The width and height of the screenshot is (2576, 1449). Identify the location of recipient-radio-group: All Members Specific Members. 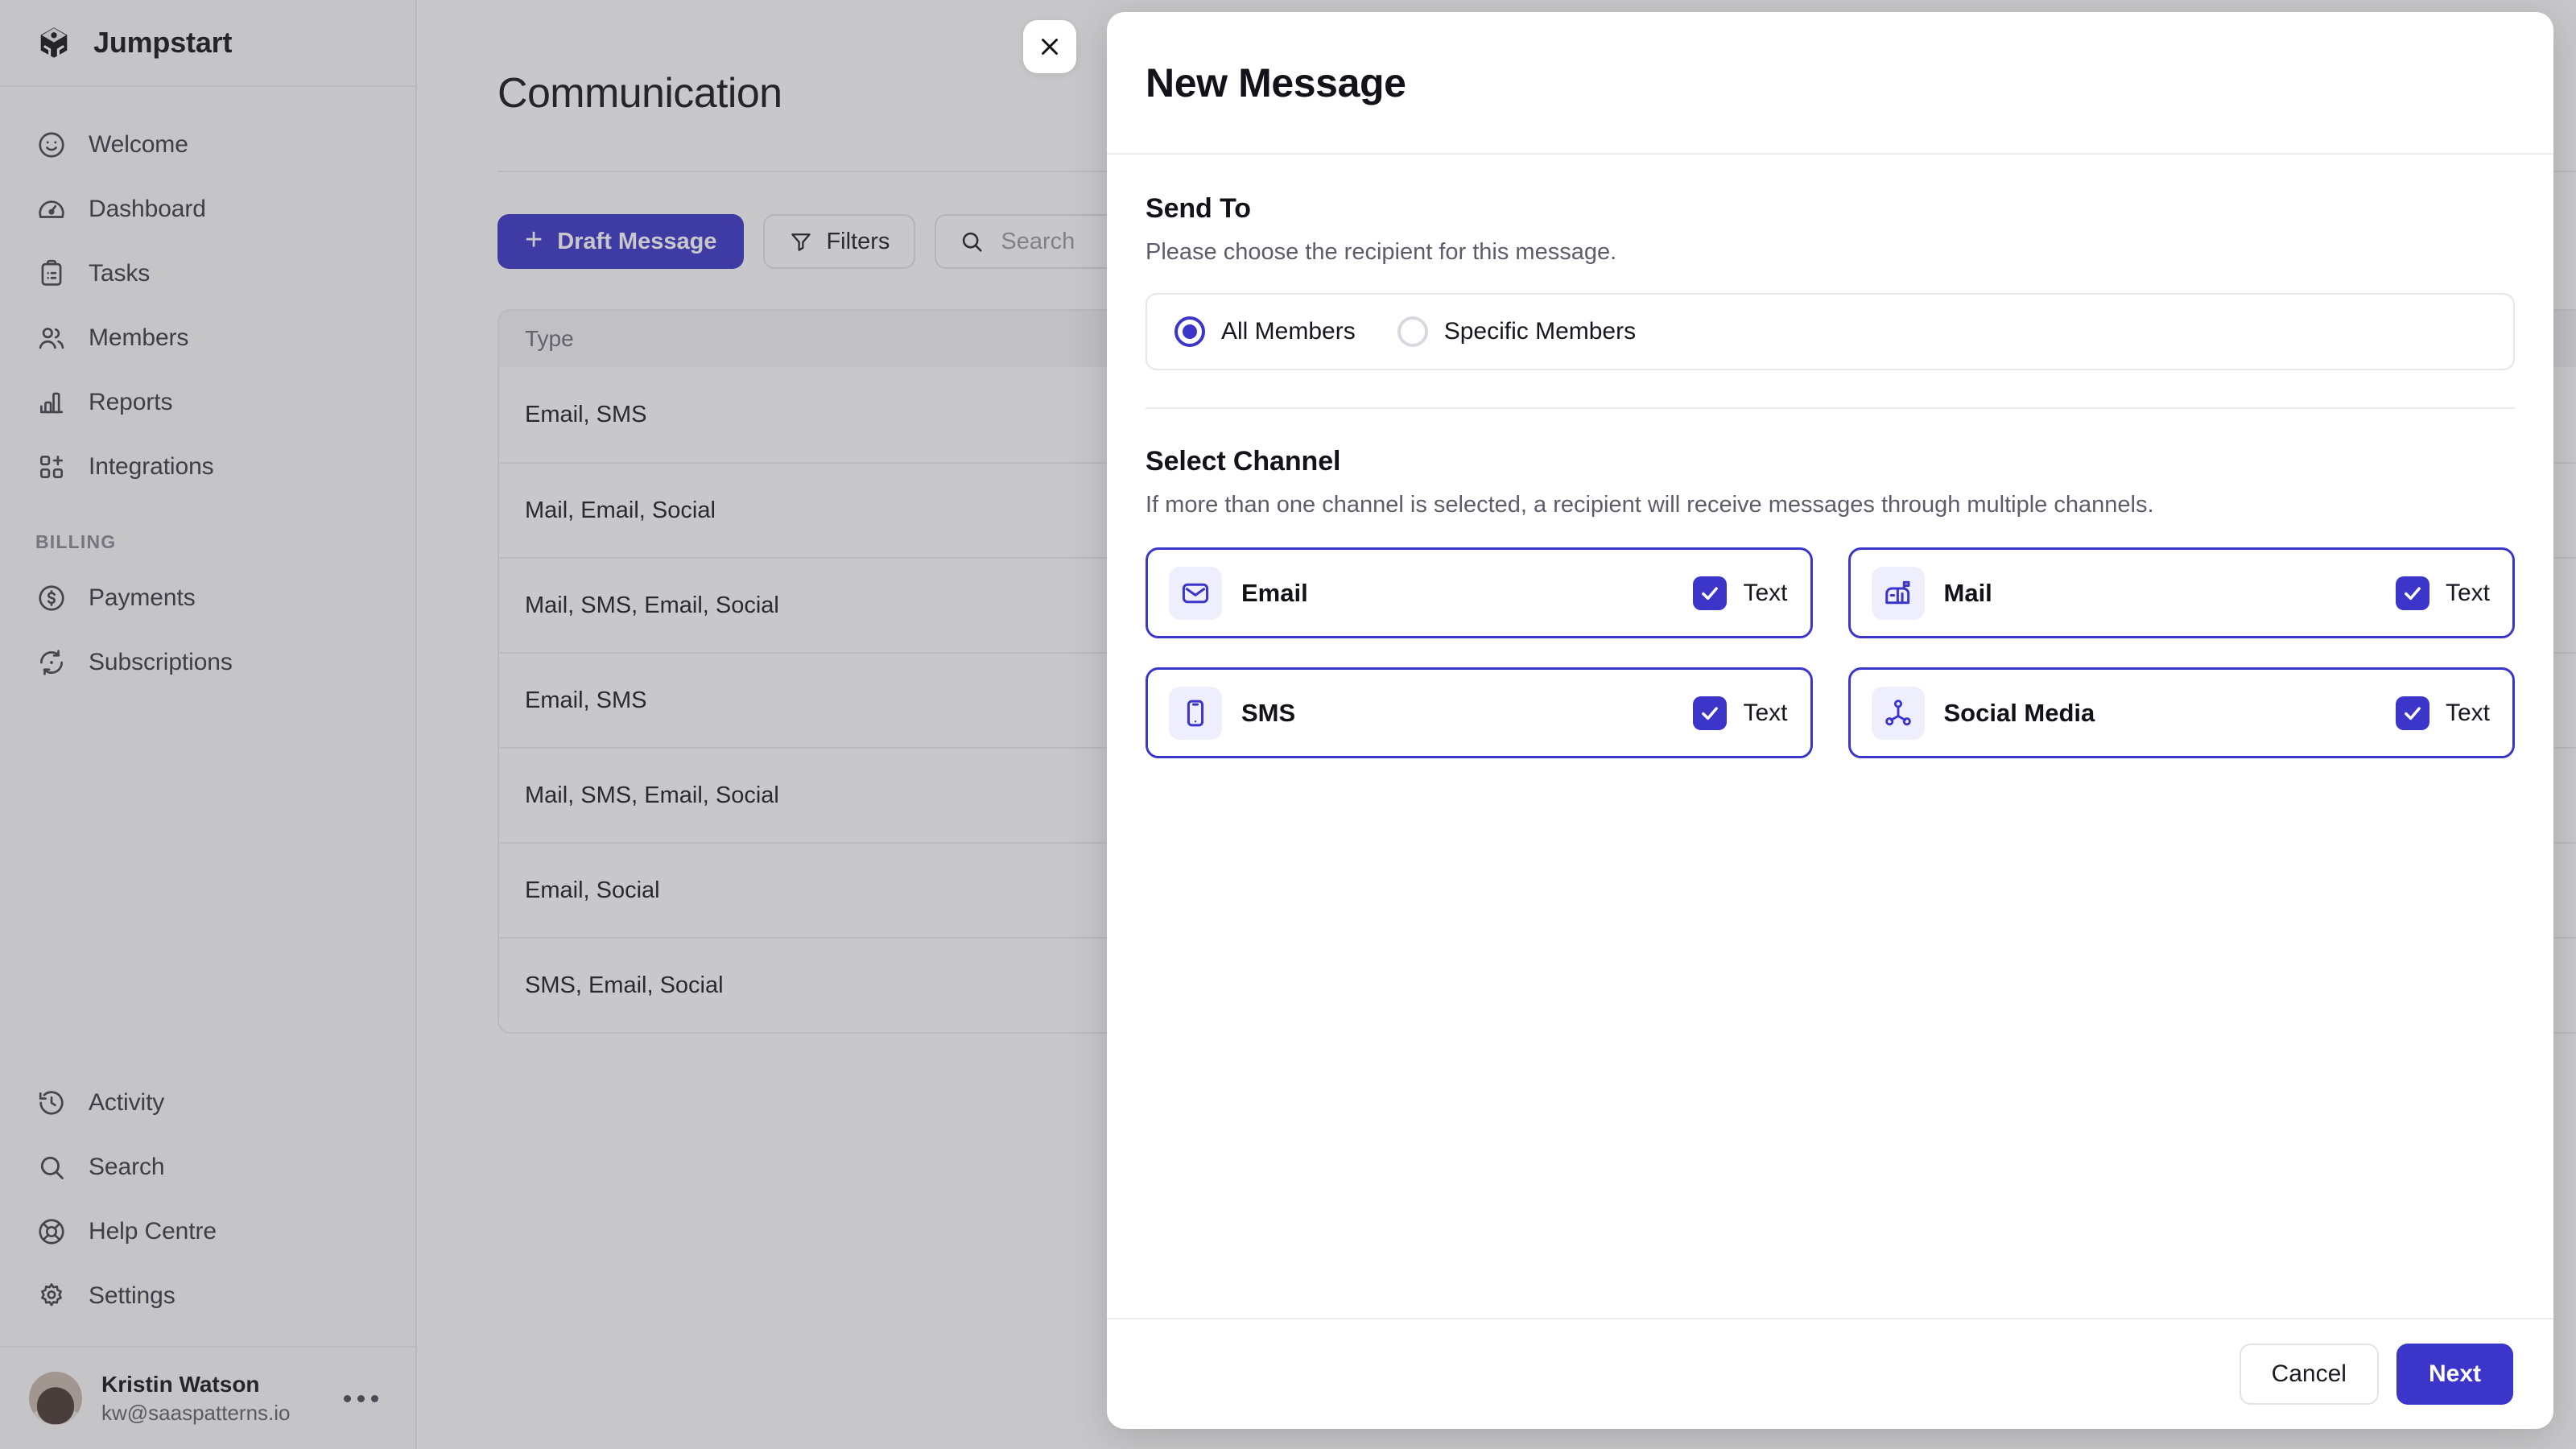
(1830, 331).